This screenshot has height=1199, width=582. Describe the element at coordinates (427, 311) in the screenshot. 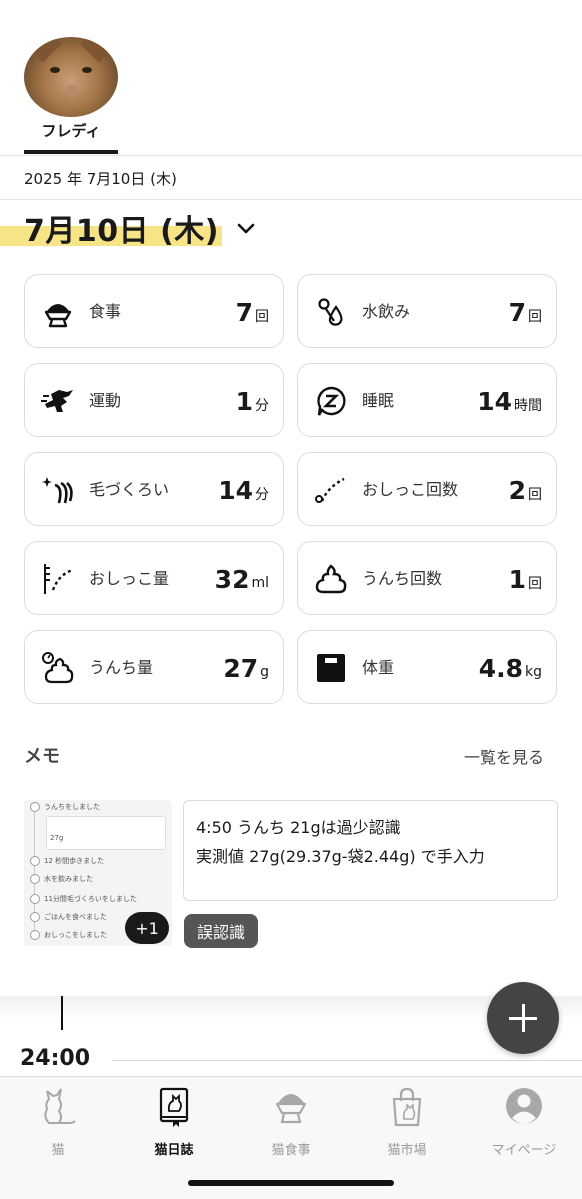

I see `stat-card-water: 水飲み 7回` at that location.